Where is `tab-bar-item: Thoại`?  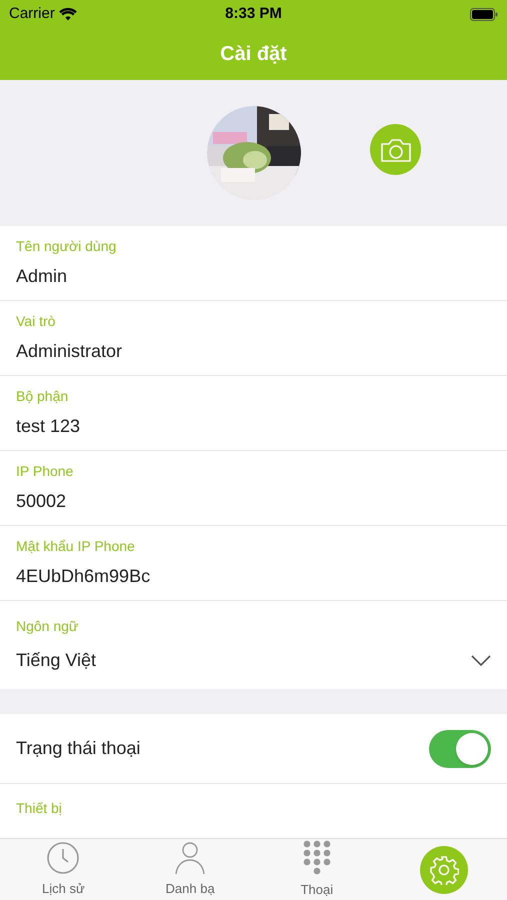 tab-bar-item: Thoại is located at coordinates (317, 869).